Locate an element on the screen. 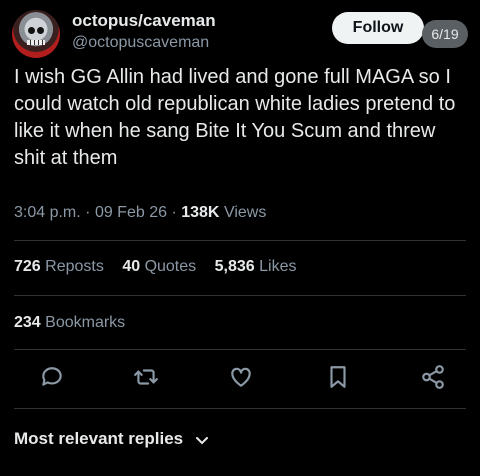 This screenshot has width=480, height=476. share-icon is located at coordinates (433, 377).